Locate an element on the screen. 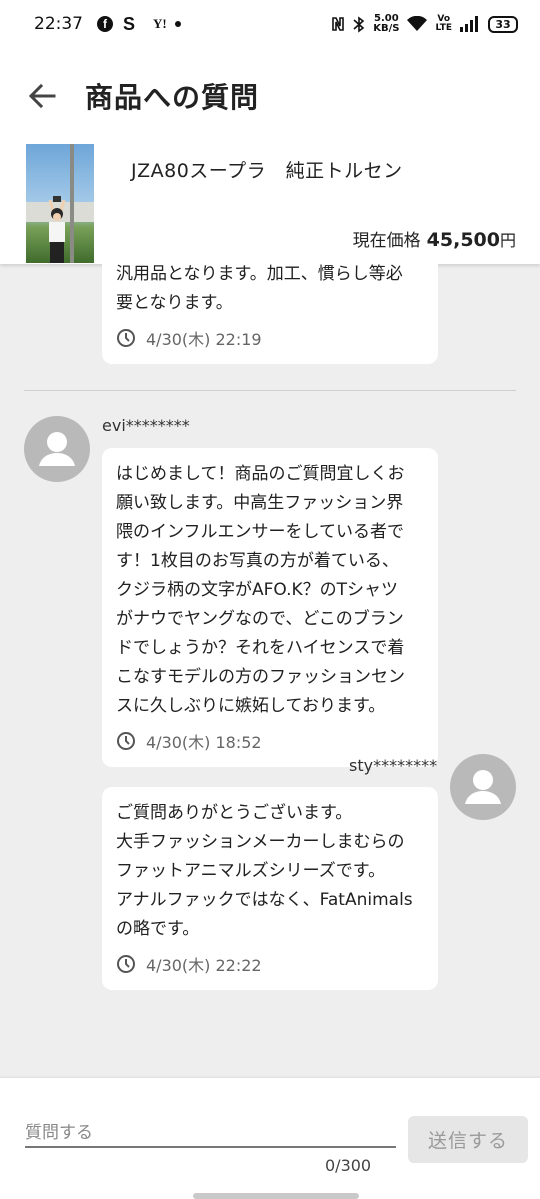  price-unit: 円 is located at coordinates (507, 240).